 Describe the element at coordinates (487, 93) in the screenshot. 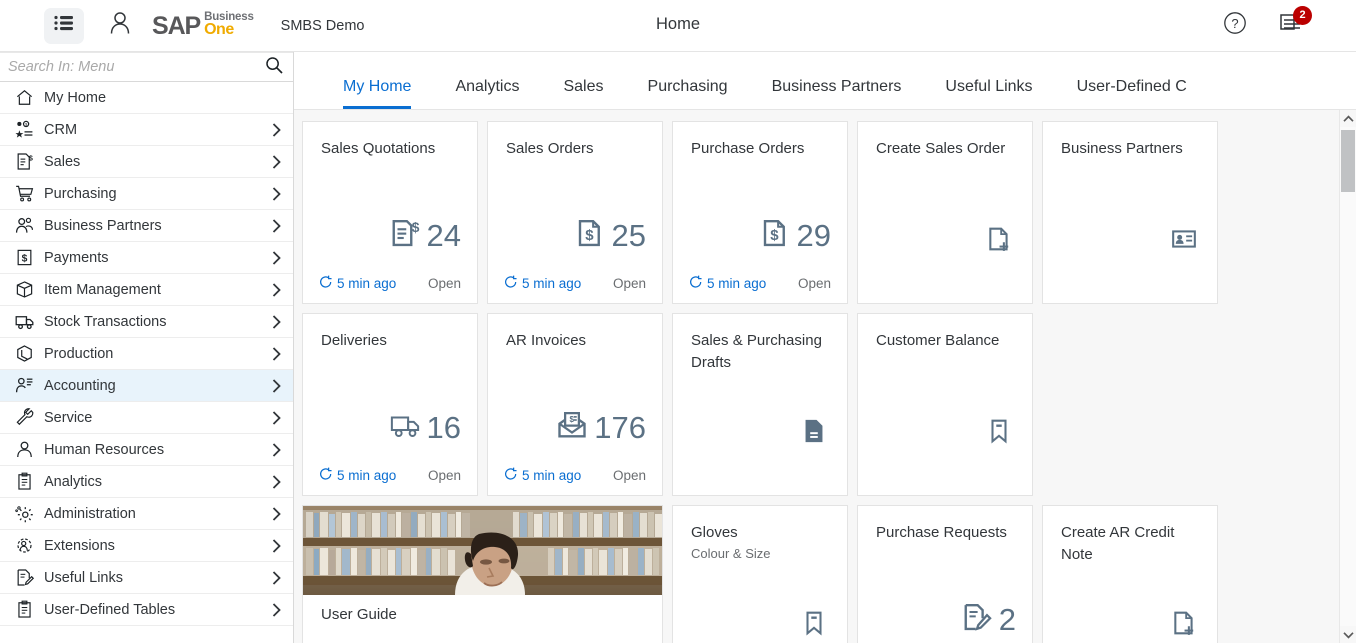

I see `tab-analytics: Analytics` at that location.